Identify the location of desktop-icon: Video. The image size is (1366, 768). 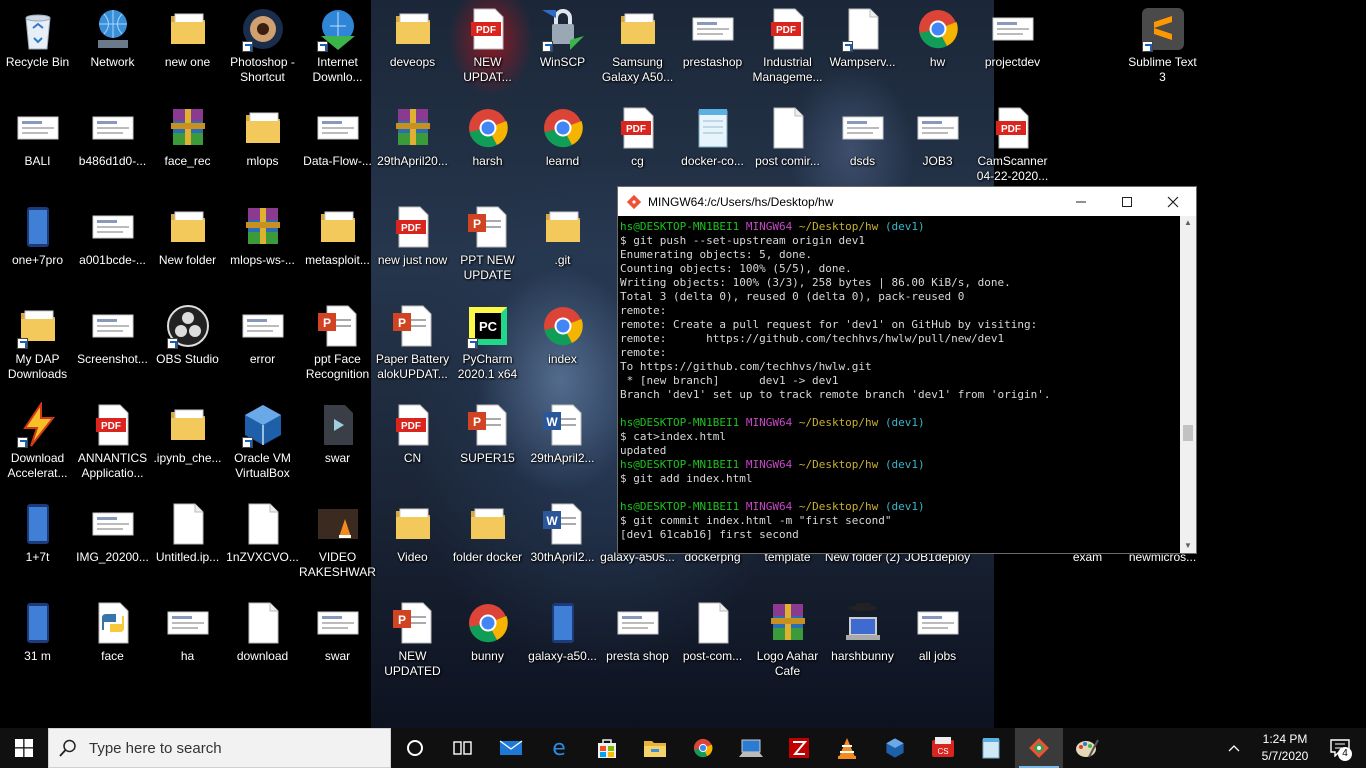
(412, 533).